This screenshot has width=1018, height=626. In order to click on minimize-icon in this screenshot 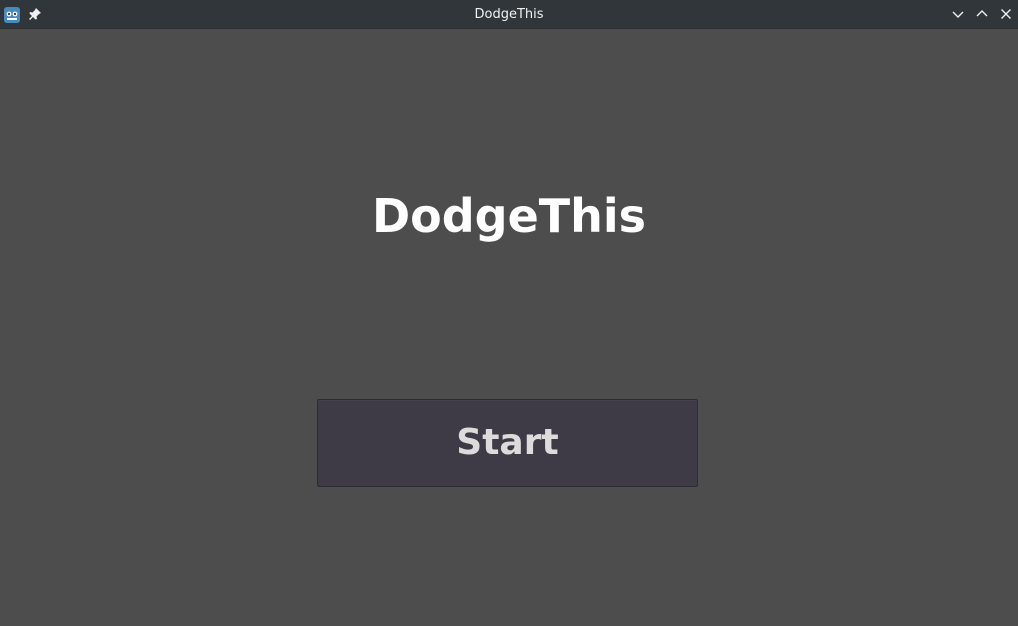, I will do `click(958, 14)`.